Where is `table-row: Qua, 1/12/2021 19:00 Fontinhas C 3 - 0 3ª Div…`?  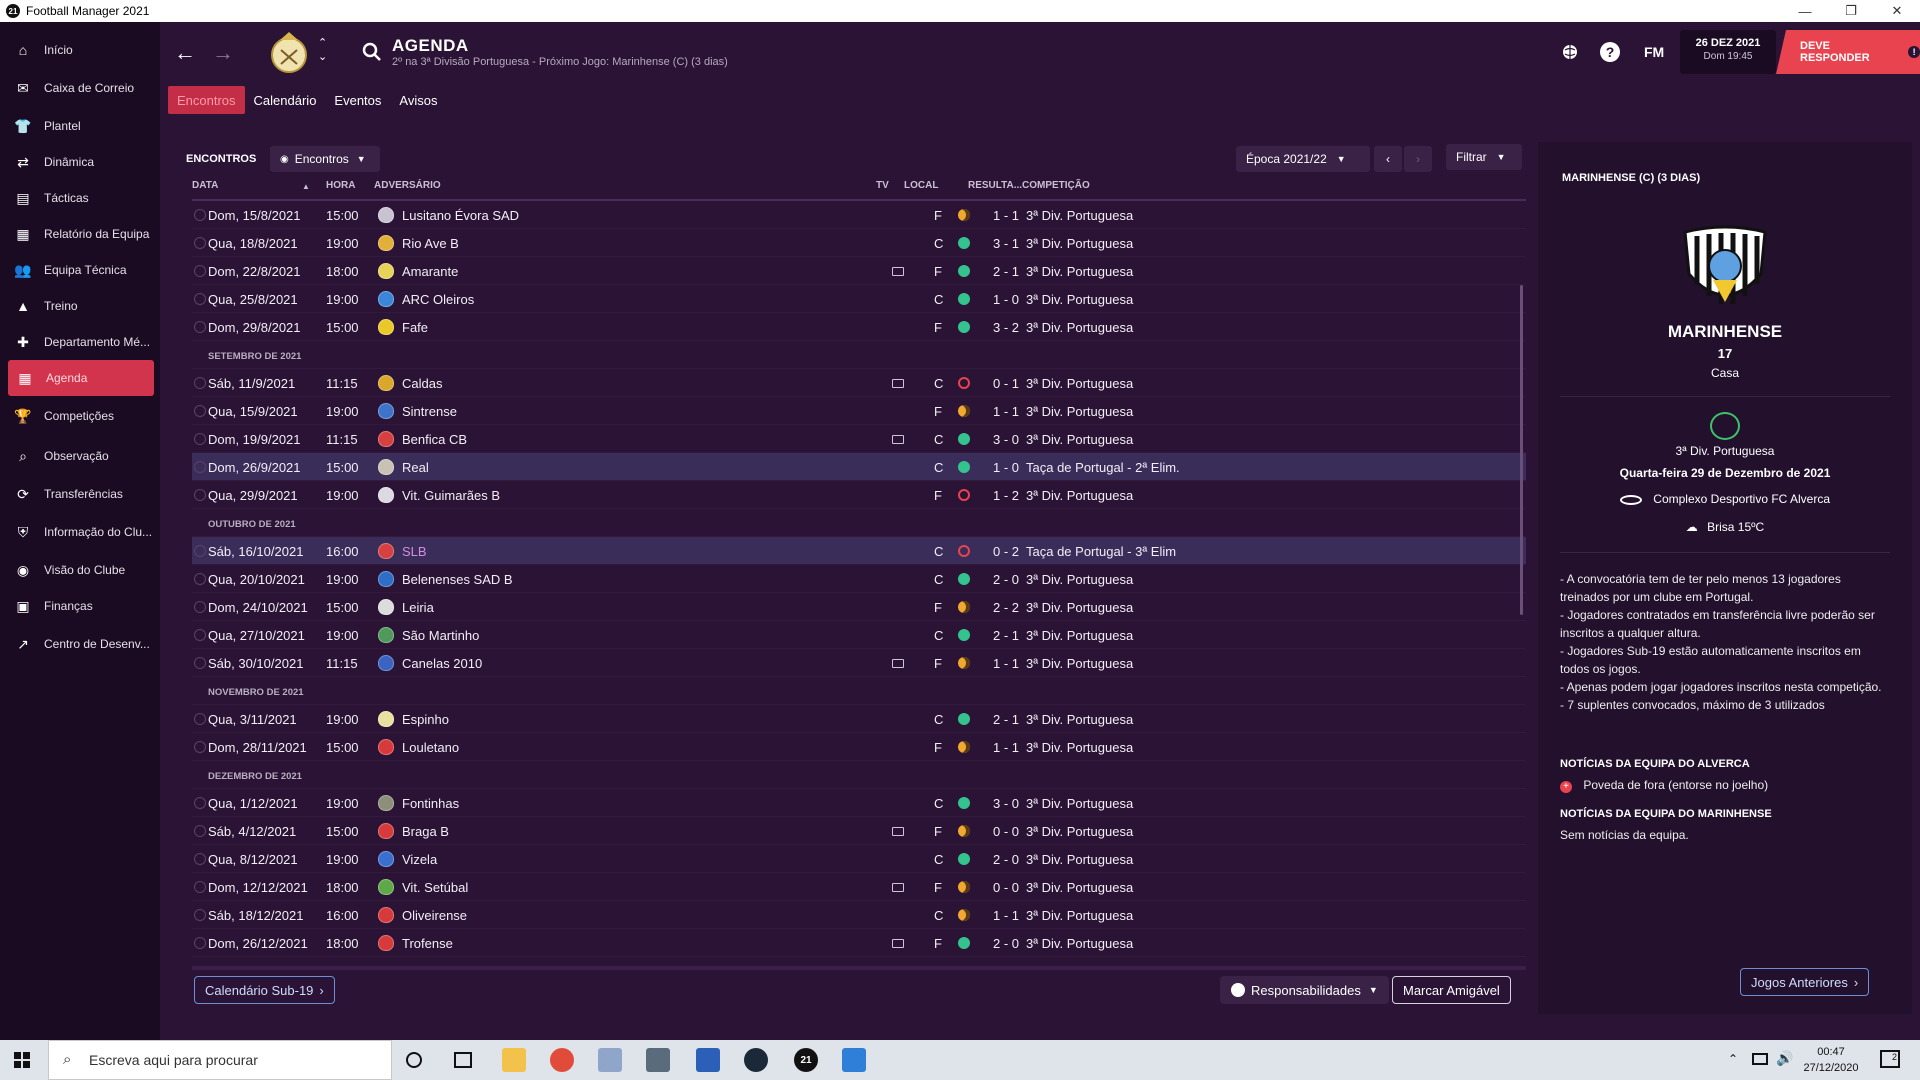
table-row: Qua, 1/12/2021 19:00 Fontinhas C 3 - 0 3ª Div… is located at coordinates (859, 803).